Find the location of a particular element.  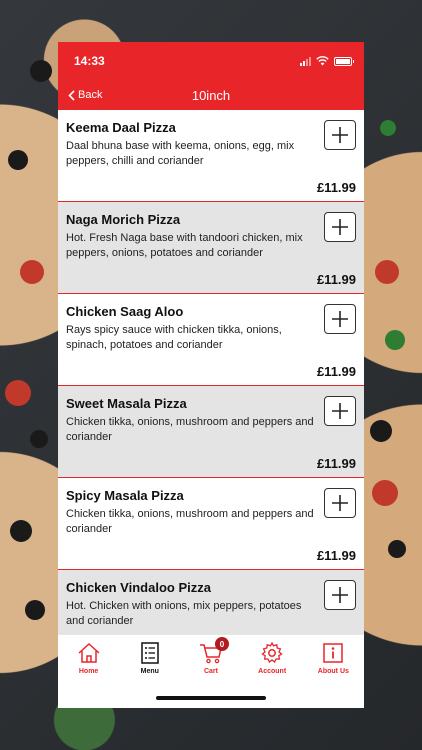

tab-label: Cart is located at coordinates (210, 671).